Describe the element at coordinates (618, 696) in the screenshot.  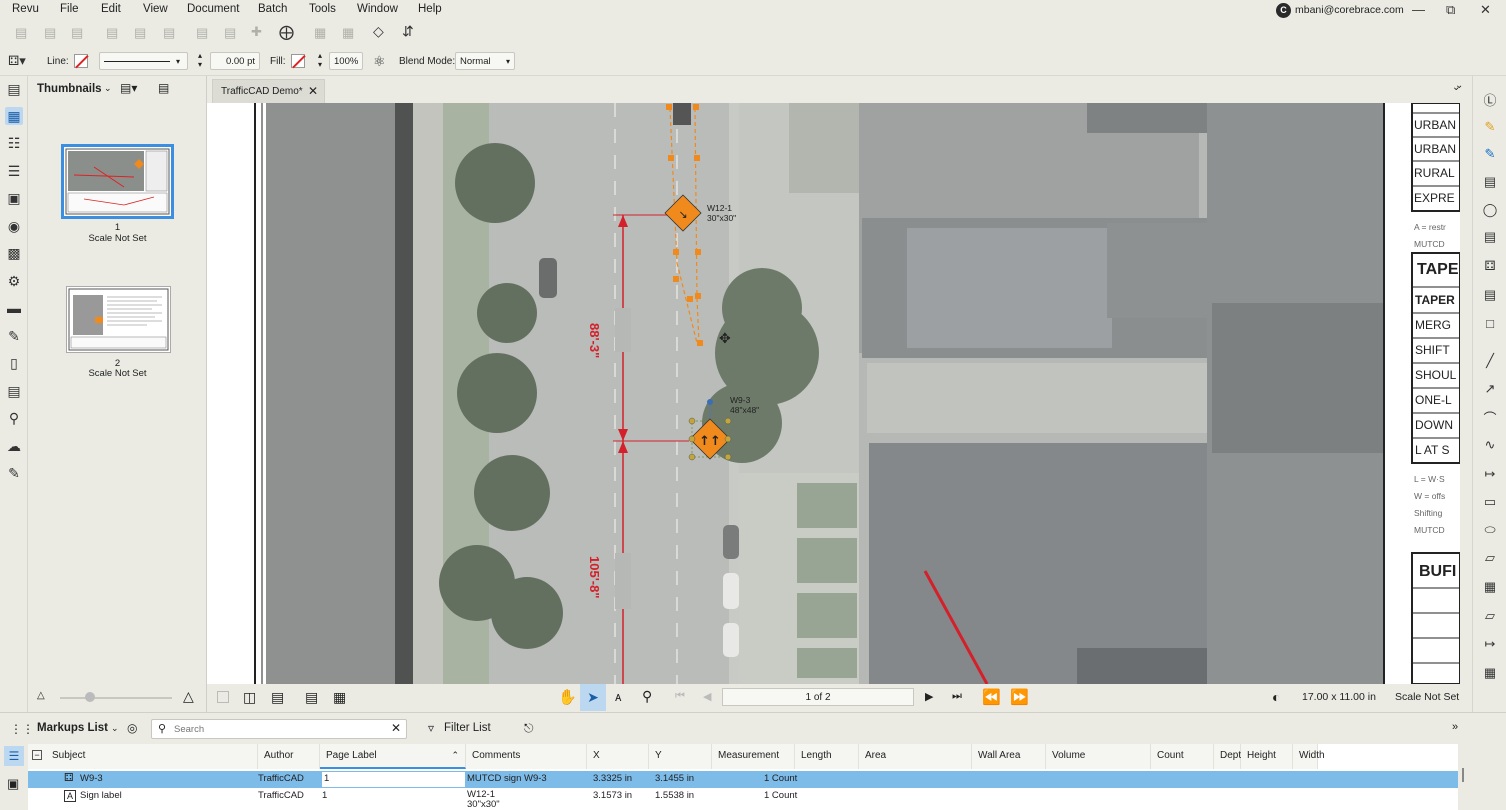
I see `text-select-icon: ᴀ` at that location.